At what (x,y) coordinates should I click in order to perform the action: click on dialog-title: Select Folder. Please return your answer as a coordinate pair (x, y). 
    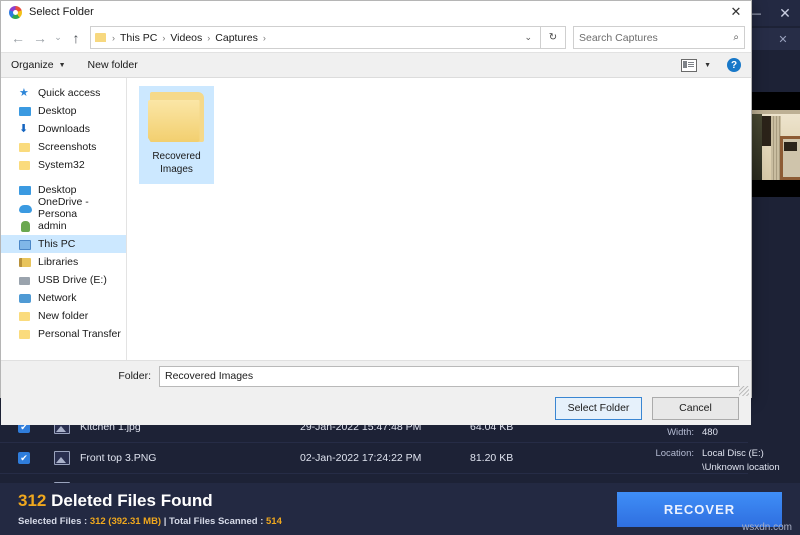
    Looking at the image, I should click on (61, 12).